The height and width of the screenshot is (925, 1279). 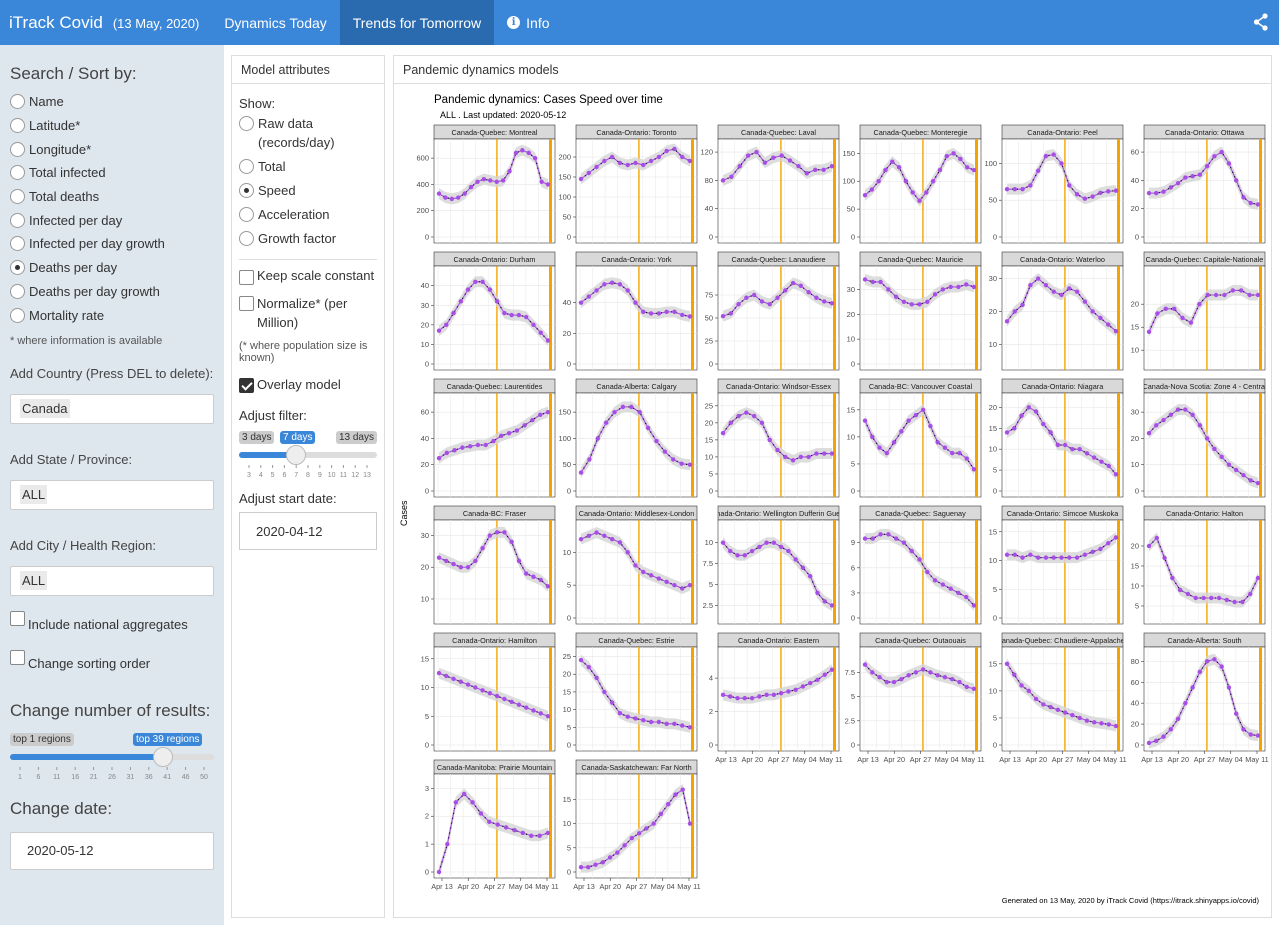 I want to click on tab-dynamics-today: Dynamics Today, so click(x=275, y=22).